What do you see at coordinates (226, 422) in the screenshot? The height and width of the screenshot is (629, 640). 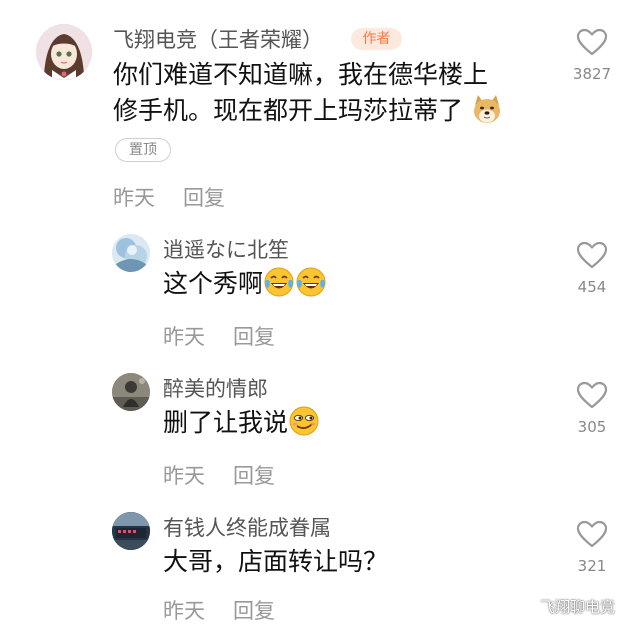 I see `reply-text: 删了让我说` at bounding box center [226, 422].